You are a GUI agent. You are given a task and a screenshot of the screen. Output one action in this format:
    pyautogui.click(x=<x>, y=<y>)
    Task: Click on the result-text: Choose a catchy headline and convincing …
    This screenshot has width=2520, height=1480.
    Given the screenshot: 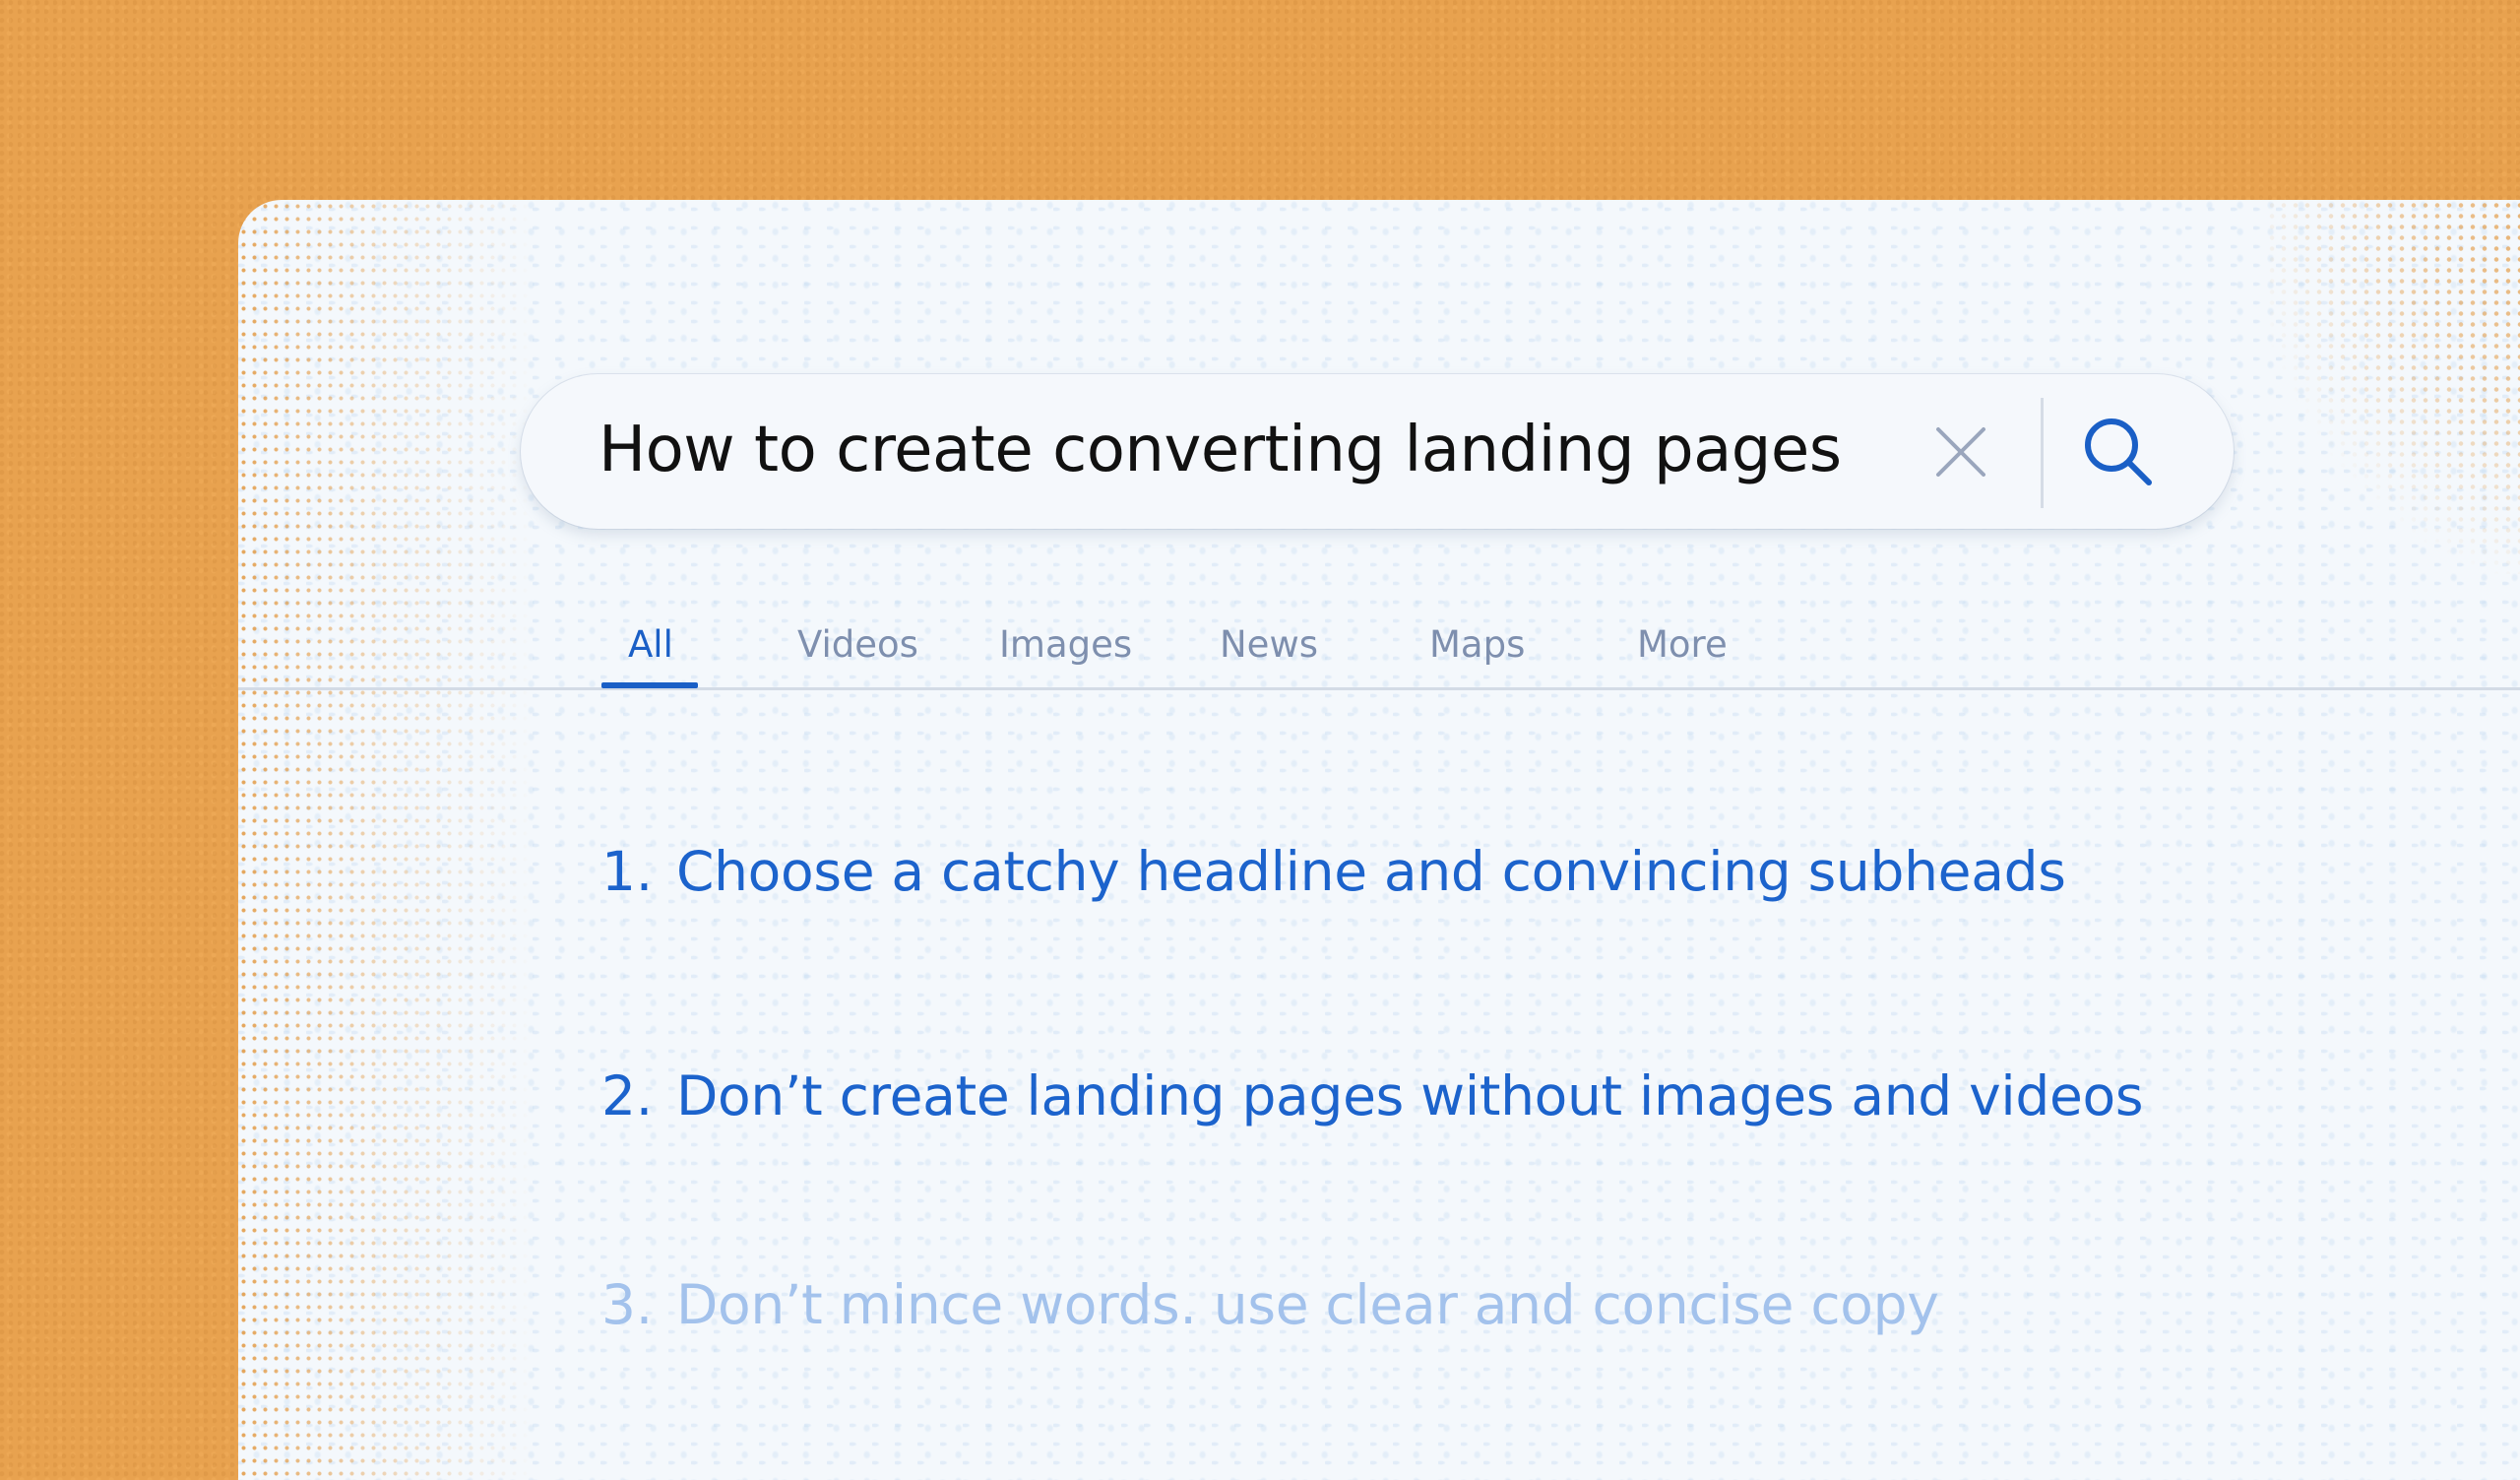 What is the action you would take?
    pyautogui.click(x=1371, y=871)
    